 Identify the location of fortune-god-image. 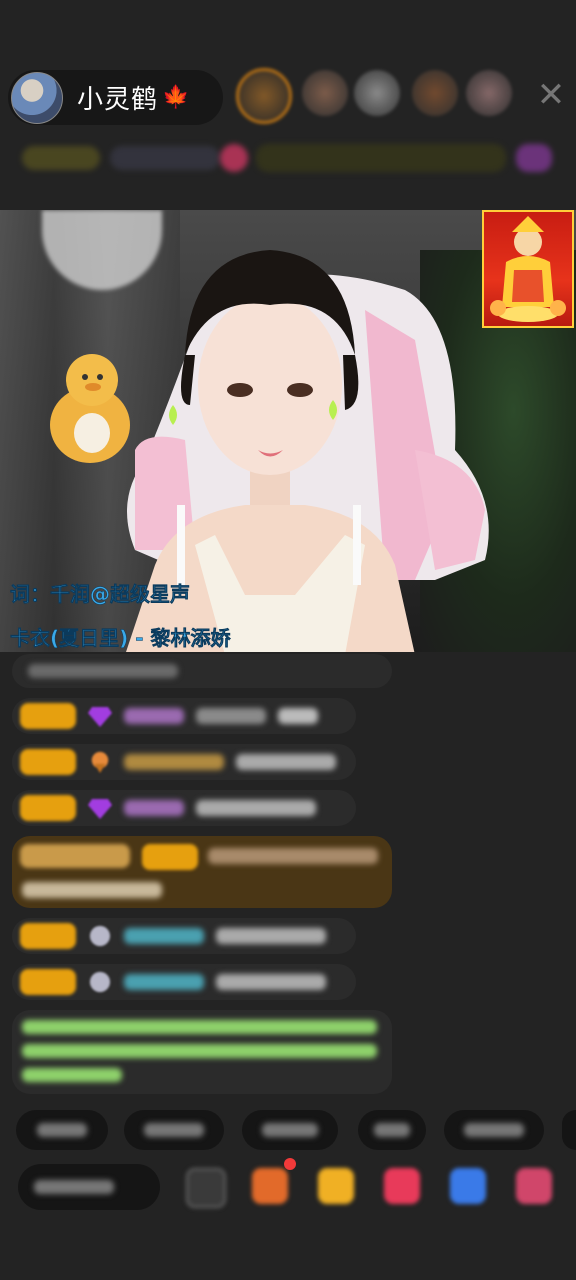
(528, 269).